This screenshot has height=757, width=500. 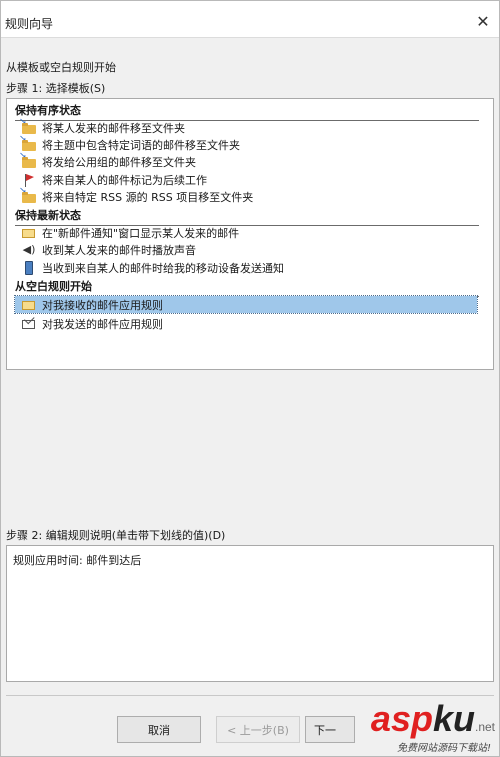 What do you see at coordinates (247, 287) in the screenshot?
I see `group-header-blank: 从空白规则开始` at bounding box center [247, 287].